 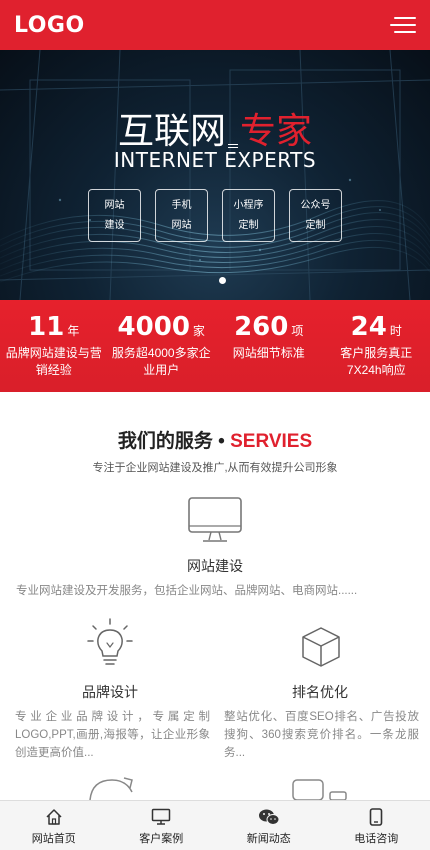 What do you see at coordinates (161, 839) in the screenshot?
I see `nav-cases-label: 客户案例` at bounding box center [161, 839].